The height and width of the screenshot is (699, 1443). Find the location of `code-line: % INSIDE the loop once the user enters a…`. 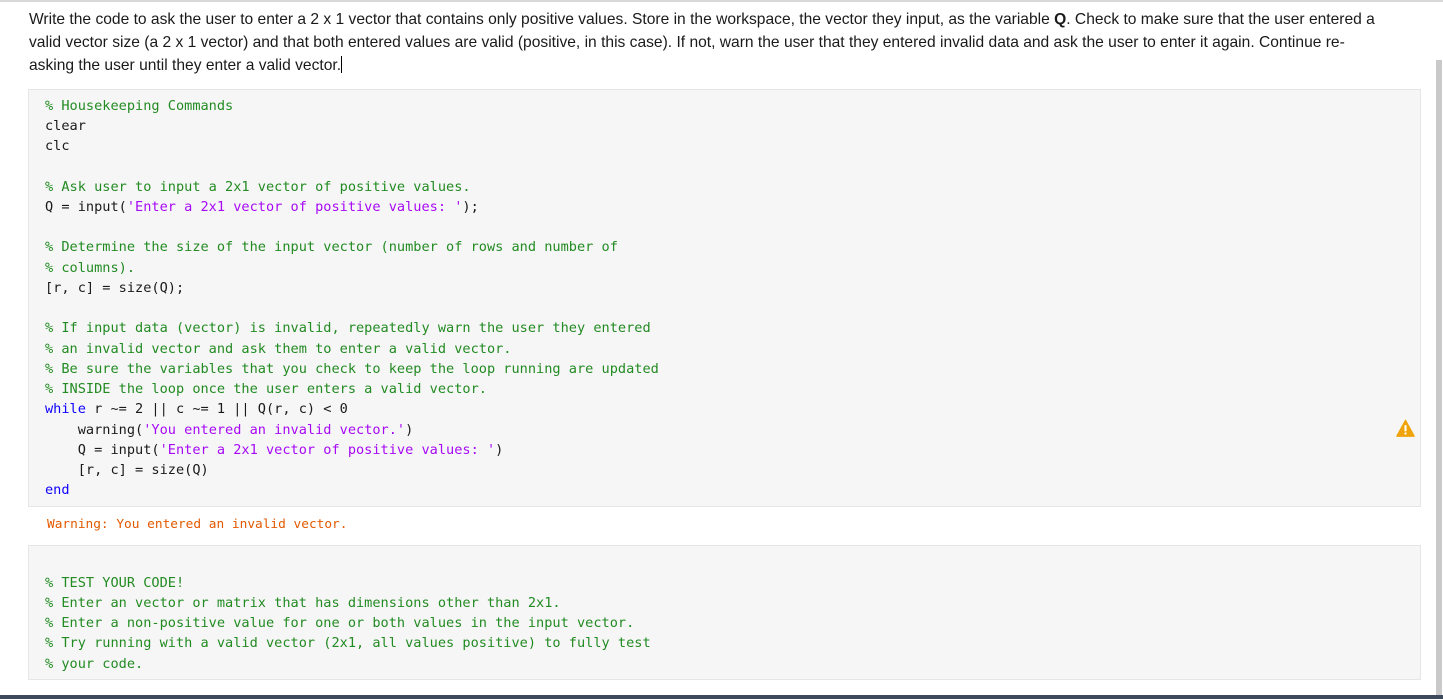

code-line: % INSIDE the loop once the user enters a… is located at coordinates (266, 389).